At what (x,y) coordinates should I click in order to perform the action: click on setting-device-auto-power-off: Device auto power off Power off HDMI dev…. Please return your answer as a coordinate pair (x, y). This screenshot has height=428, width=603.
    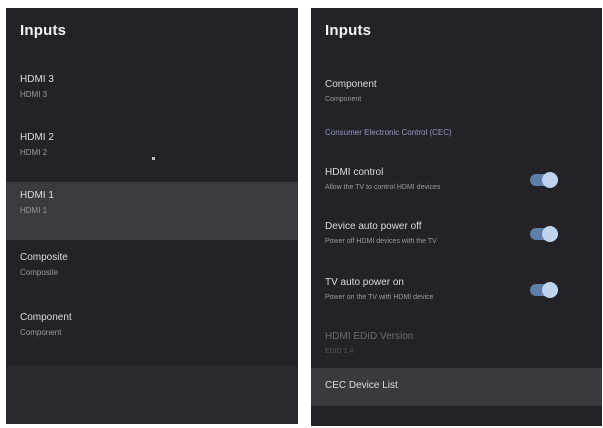
    Looking at the image, I should click on (425, 234).